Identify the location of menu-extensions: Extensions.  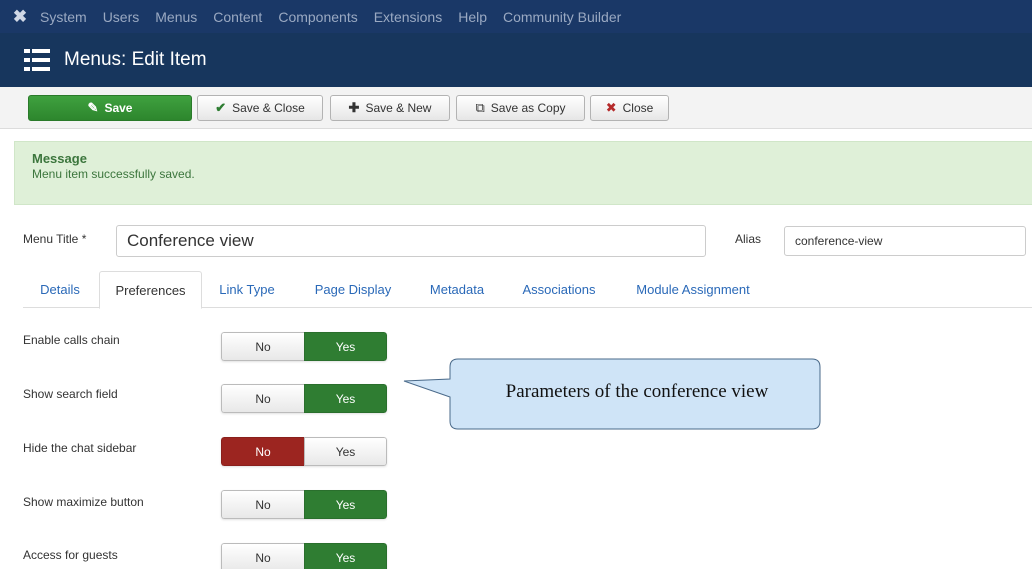
(408, 17).